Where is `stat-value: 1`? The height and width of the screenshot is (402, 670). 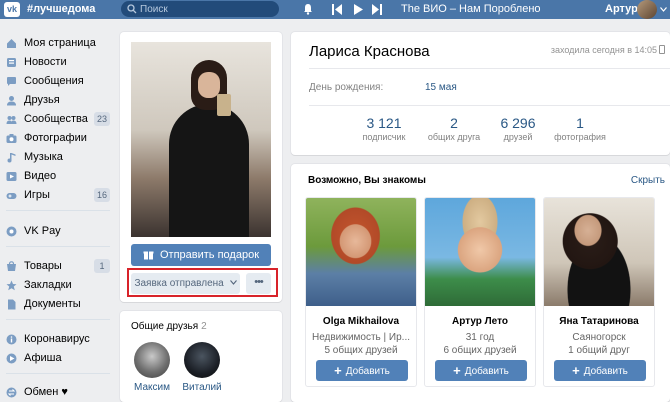
stat-value: 1 is located at coordinates (580, 123).